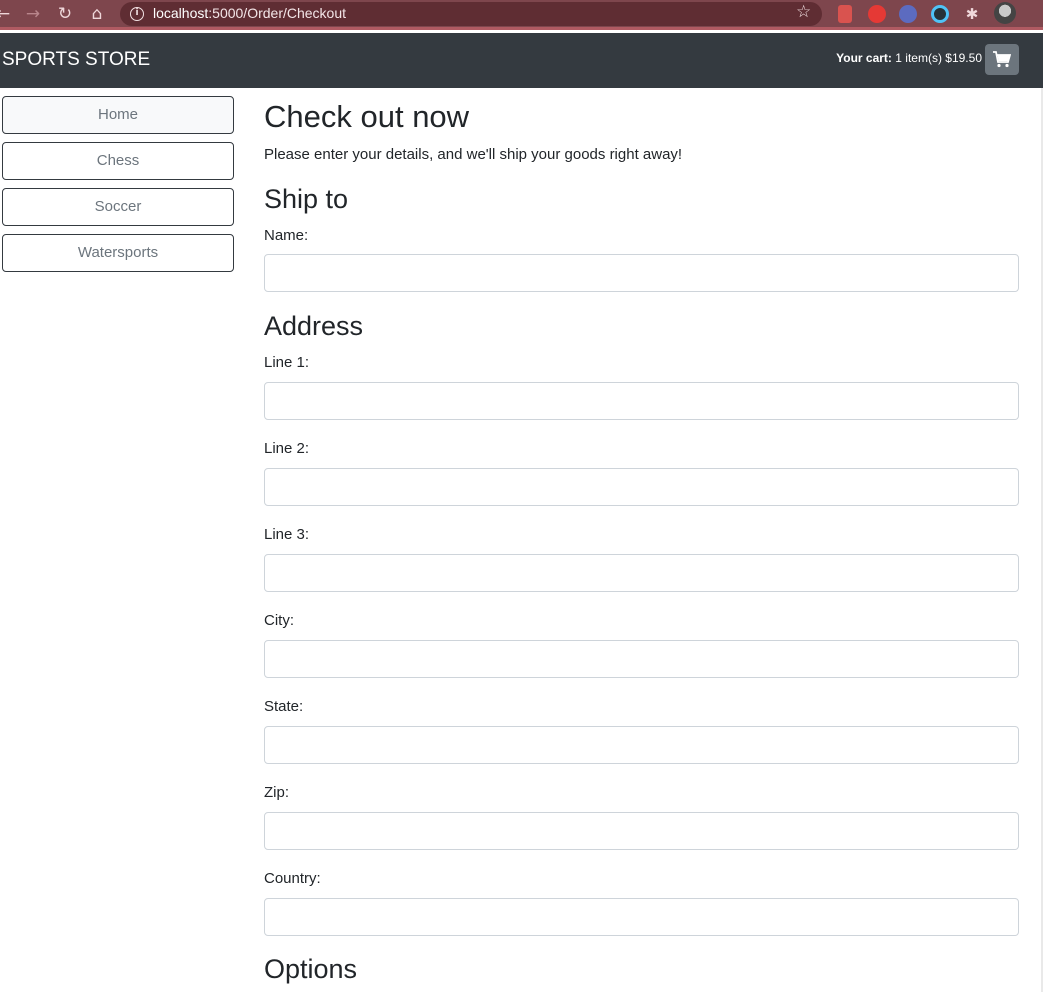 The image size is (1043, 992). What do you see at coordinates (938, 58) in the screenshot?
I see `cart-count-total: 1 item(s) $19.50` at bounding box center [938, 58].